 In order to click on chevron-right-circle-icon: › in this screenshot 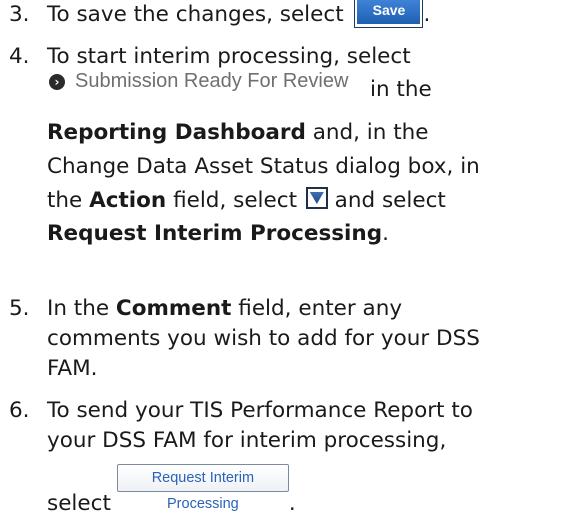, I will do `click(57, 82)`.